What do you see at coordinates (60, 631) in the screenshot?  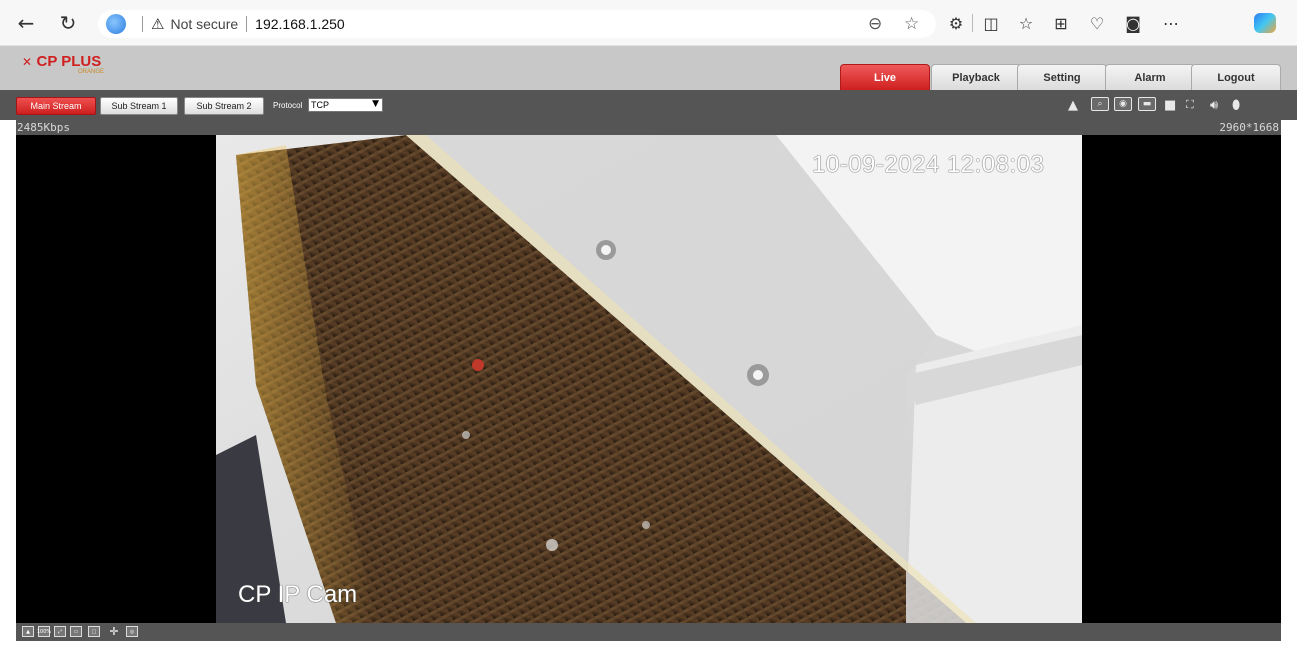 I see `fit-icon: ⤢` at bounding box center [60, 631].